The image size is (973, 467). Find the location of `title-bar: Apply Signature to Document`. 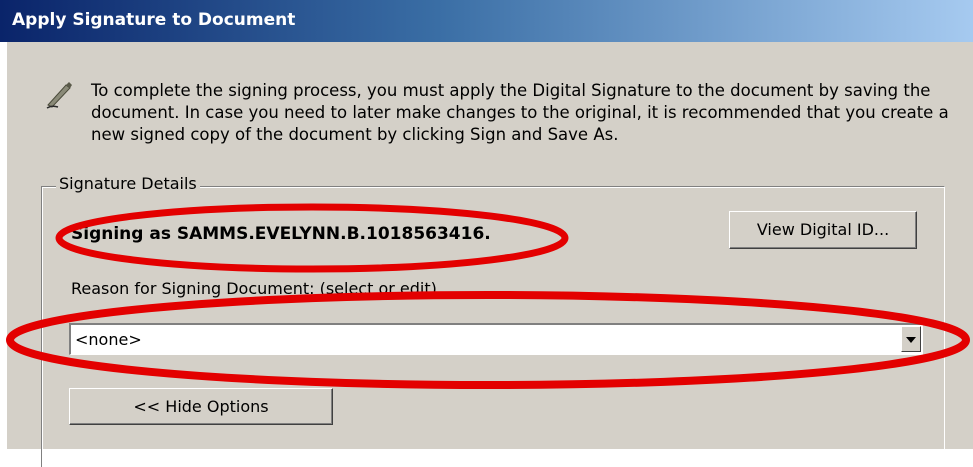

title-bar: Apply Signature to Document is located at coordinates (486, 21).